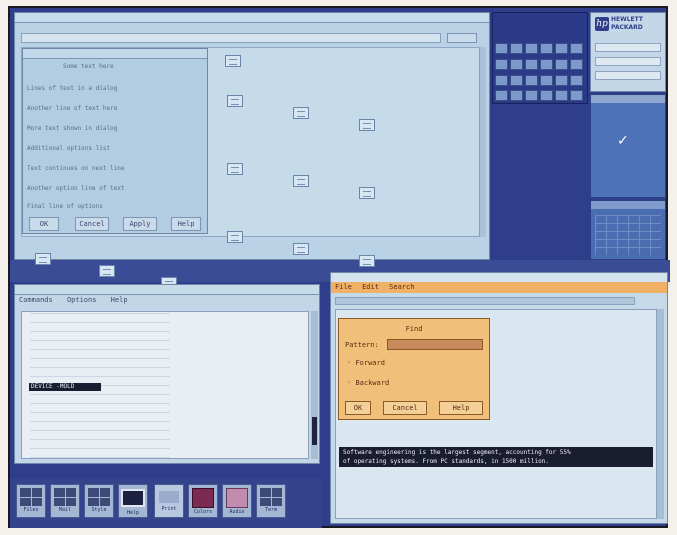 The image size is (677, 535). I want to click on find-ok-button: OK, so click(358, 408).